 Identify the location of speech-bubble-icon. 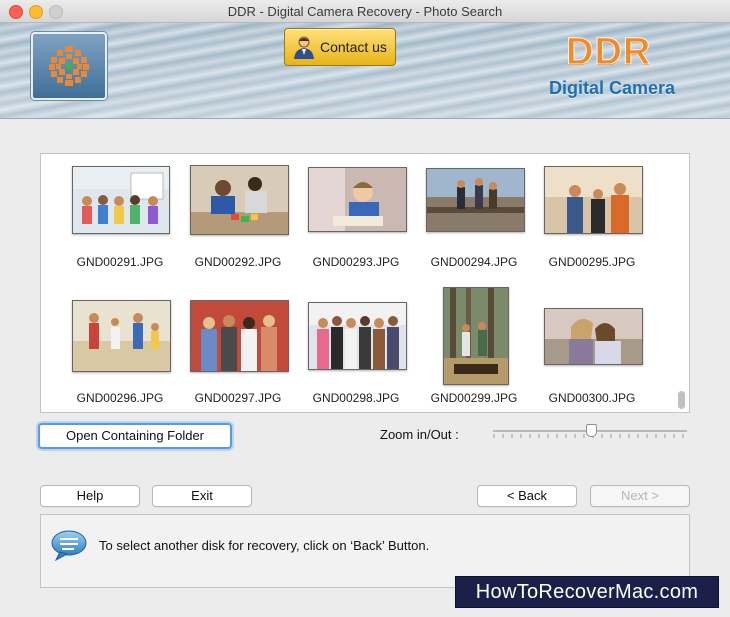
(69, 545).